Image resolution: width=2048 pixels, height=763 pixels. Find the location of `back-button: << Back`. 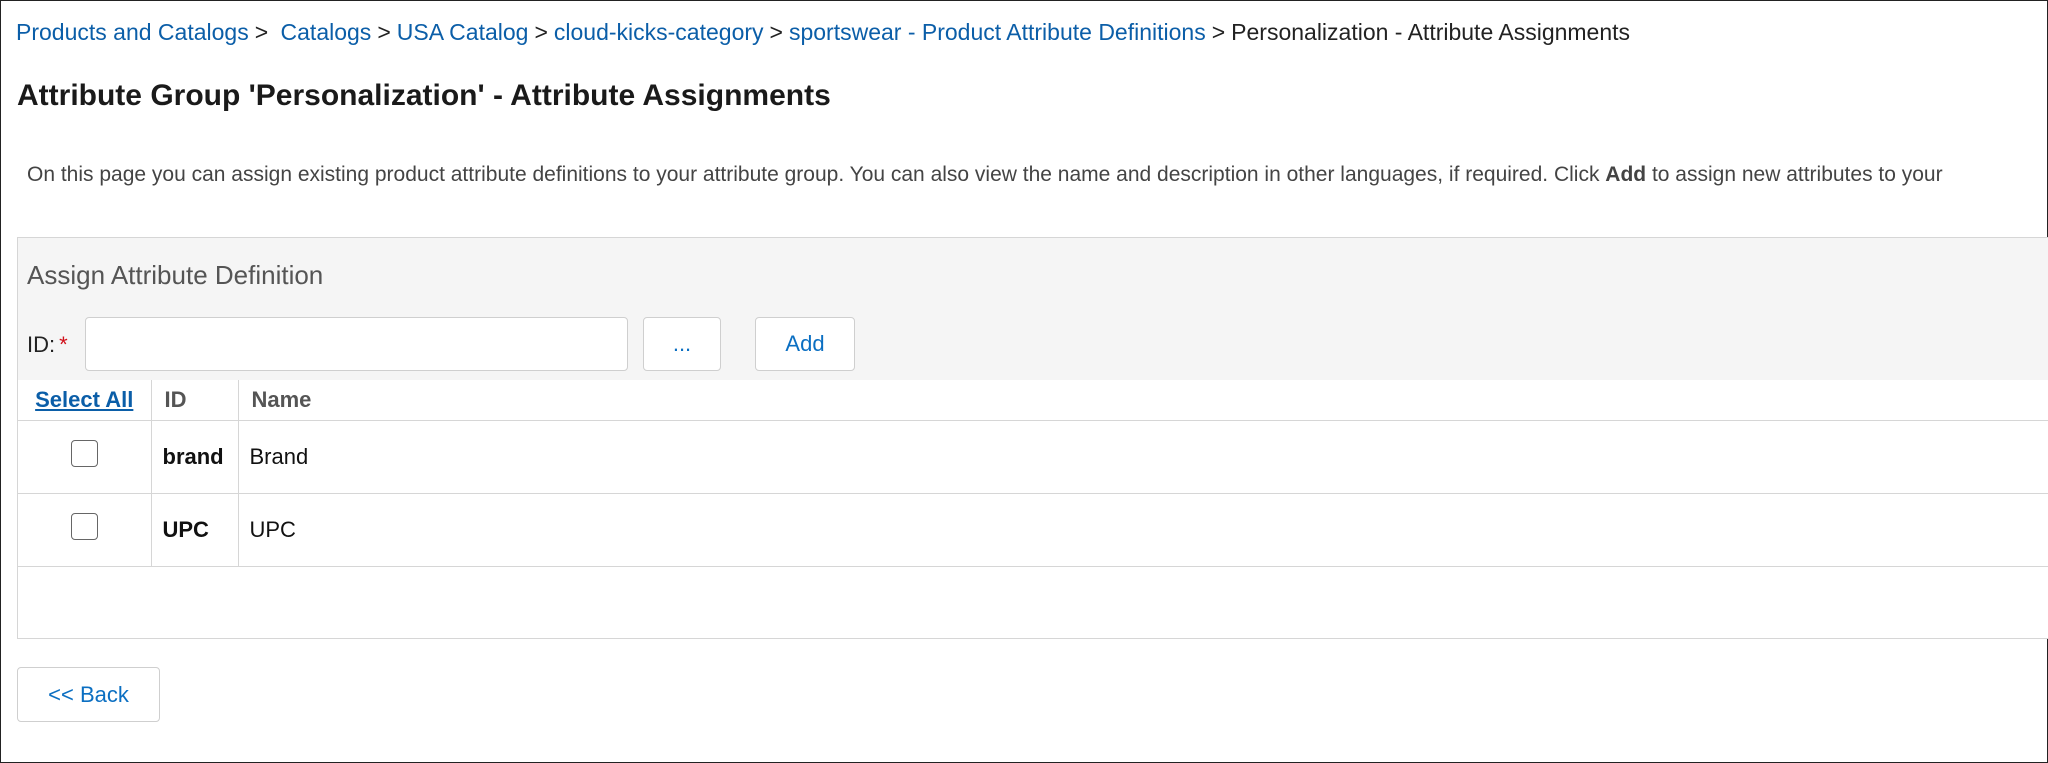

back-button: << Back is located at coordinates (88, 694).